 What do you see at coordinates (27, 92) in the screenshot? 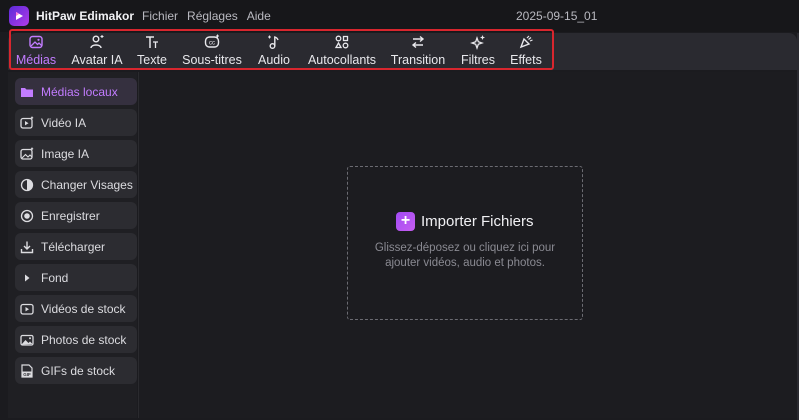
I see `folder-icon` at bounding box center [27, 92].